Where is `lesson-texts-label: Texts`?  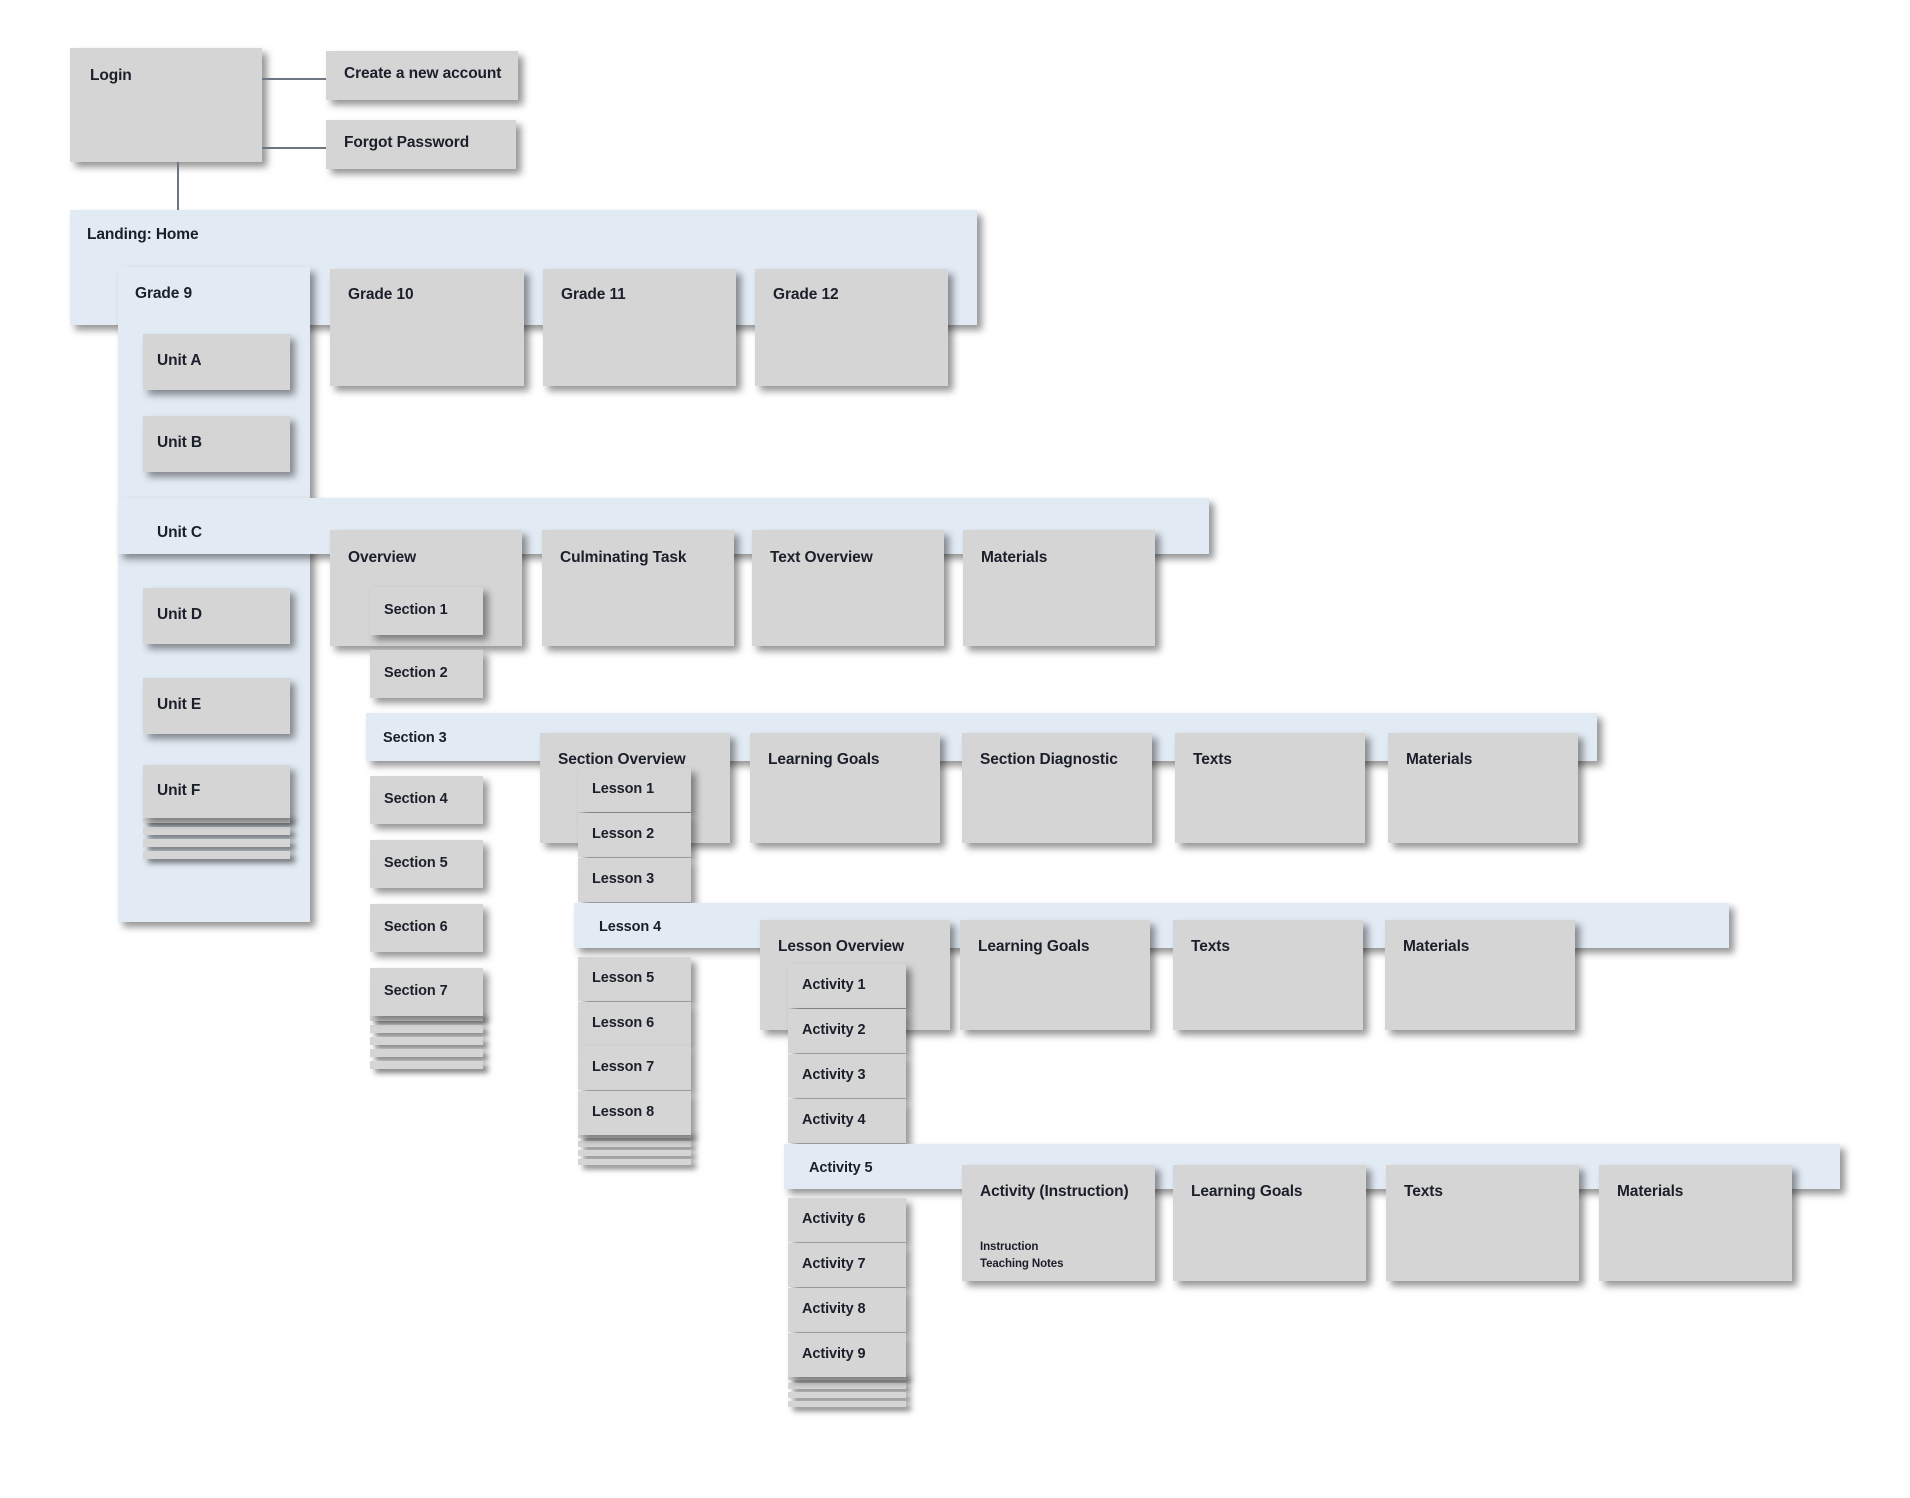 lesson-texts-label: Texts is located at coordinates (1210, 946).